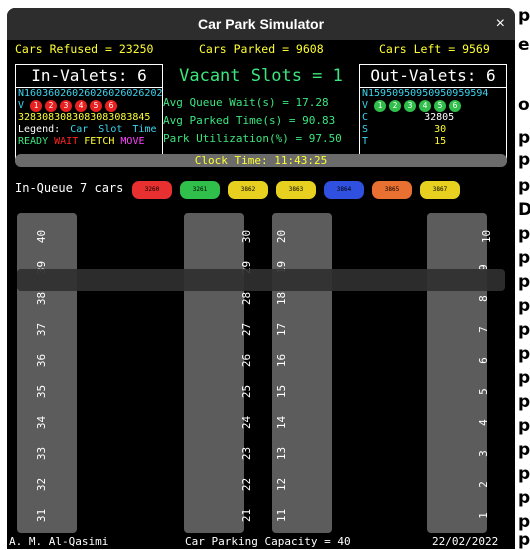 The width and height of the screenshot is (530, 550). Describe the element at coordinates (42, 329) in the screenshot. I see `slot-number: 37` at that location.